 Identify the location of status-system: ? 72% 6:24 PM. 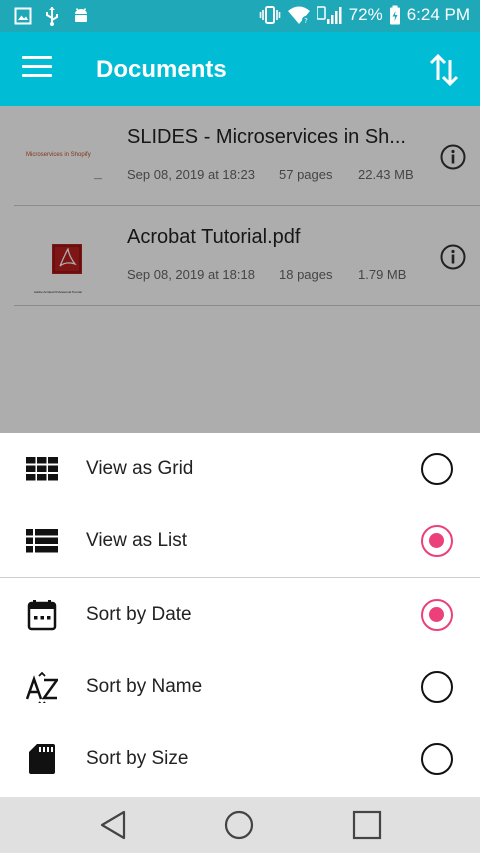
(364, 15).